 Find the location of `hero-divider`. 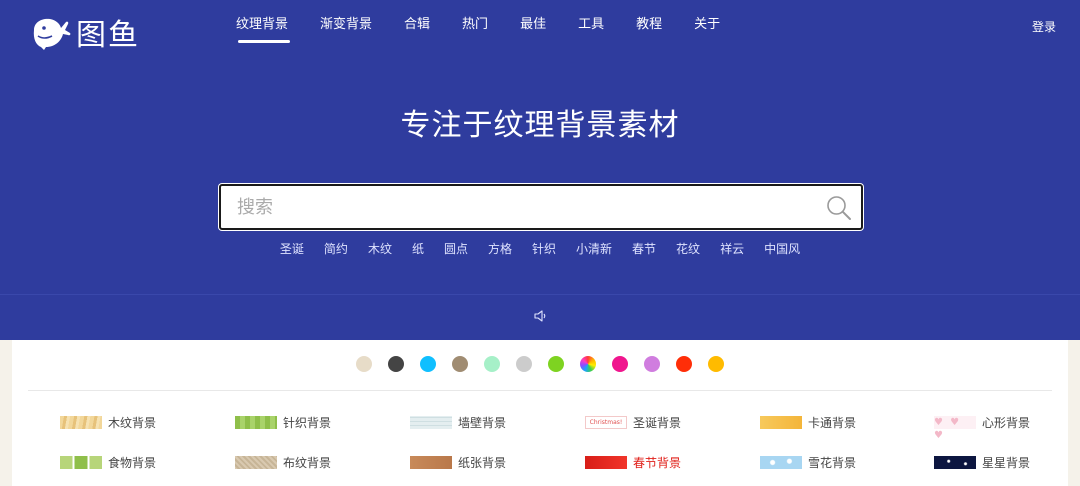

hero-divider is located at coordinates (540, 294).